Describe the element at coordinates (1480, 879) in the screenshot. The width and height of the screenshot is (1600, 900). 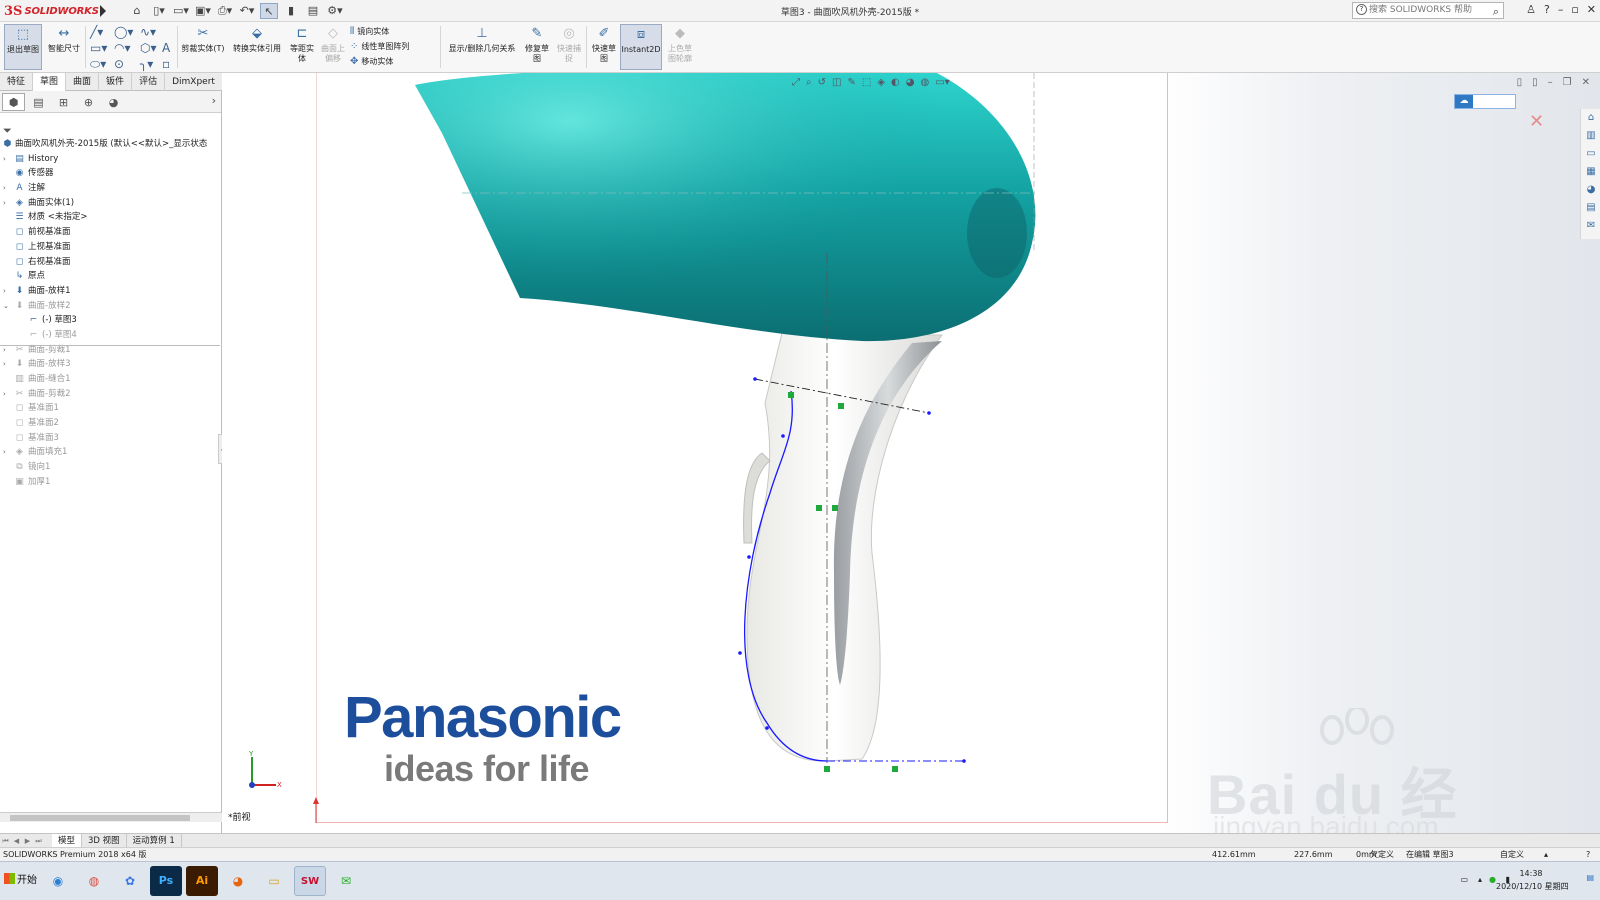
I see `tray-expand-icon: ▴` at that location.